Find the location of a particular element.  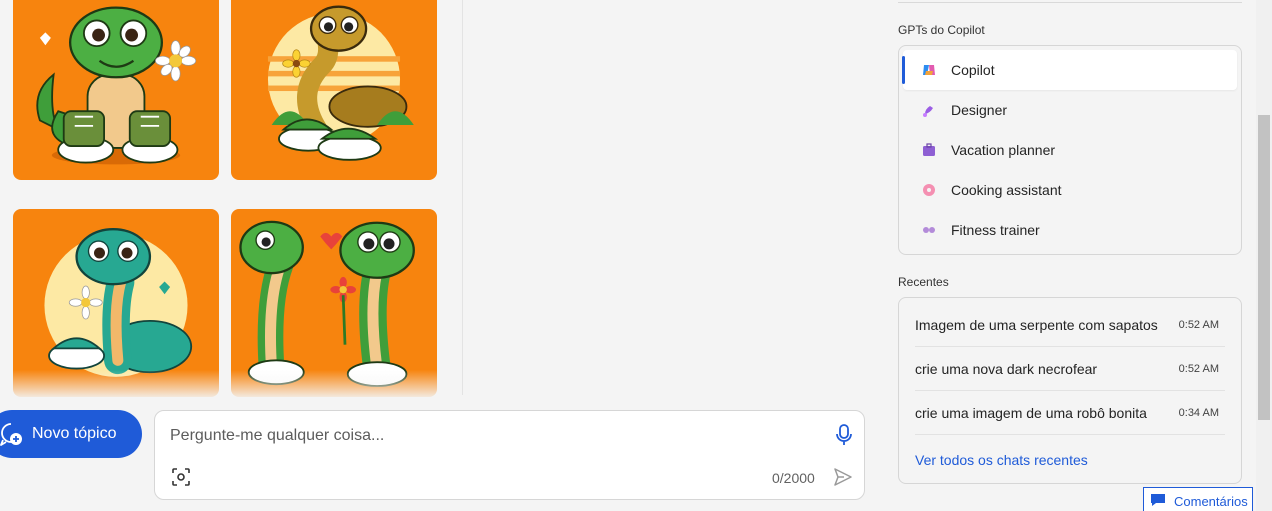

image-scan-icon is located at coordinates (181, 477).